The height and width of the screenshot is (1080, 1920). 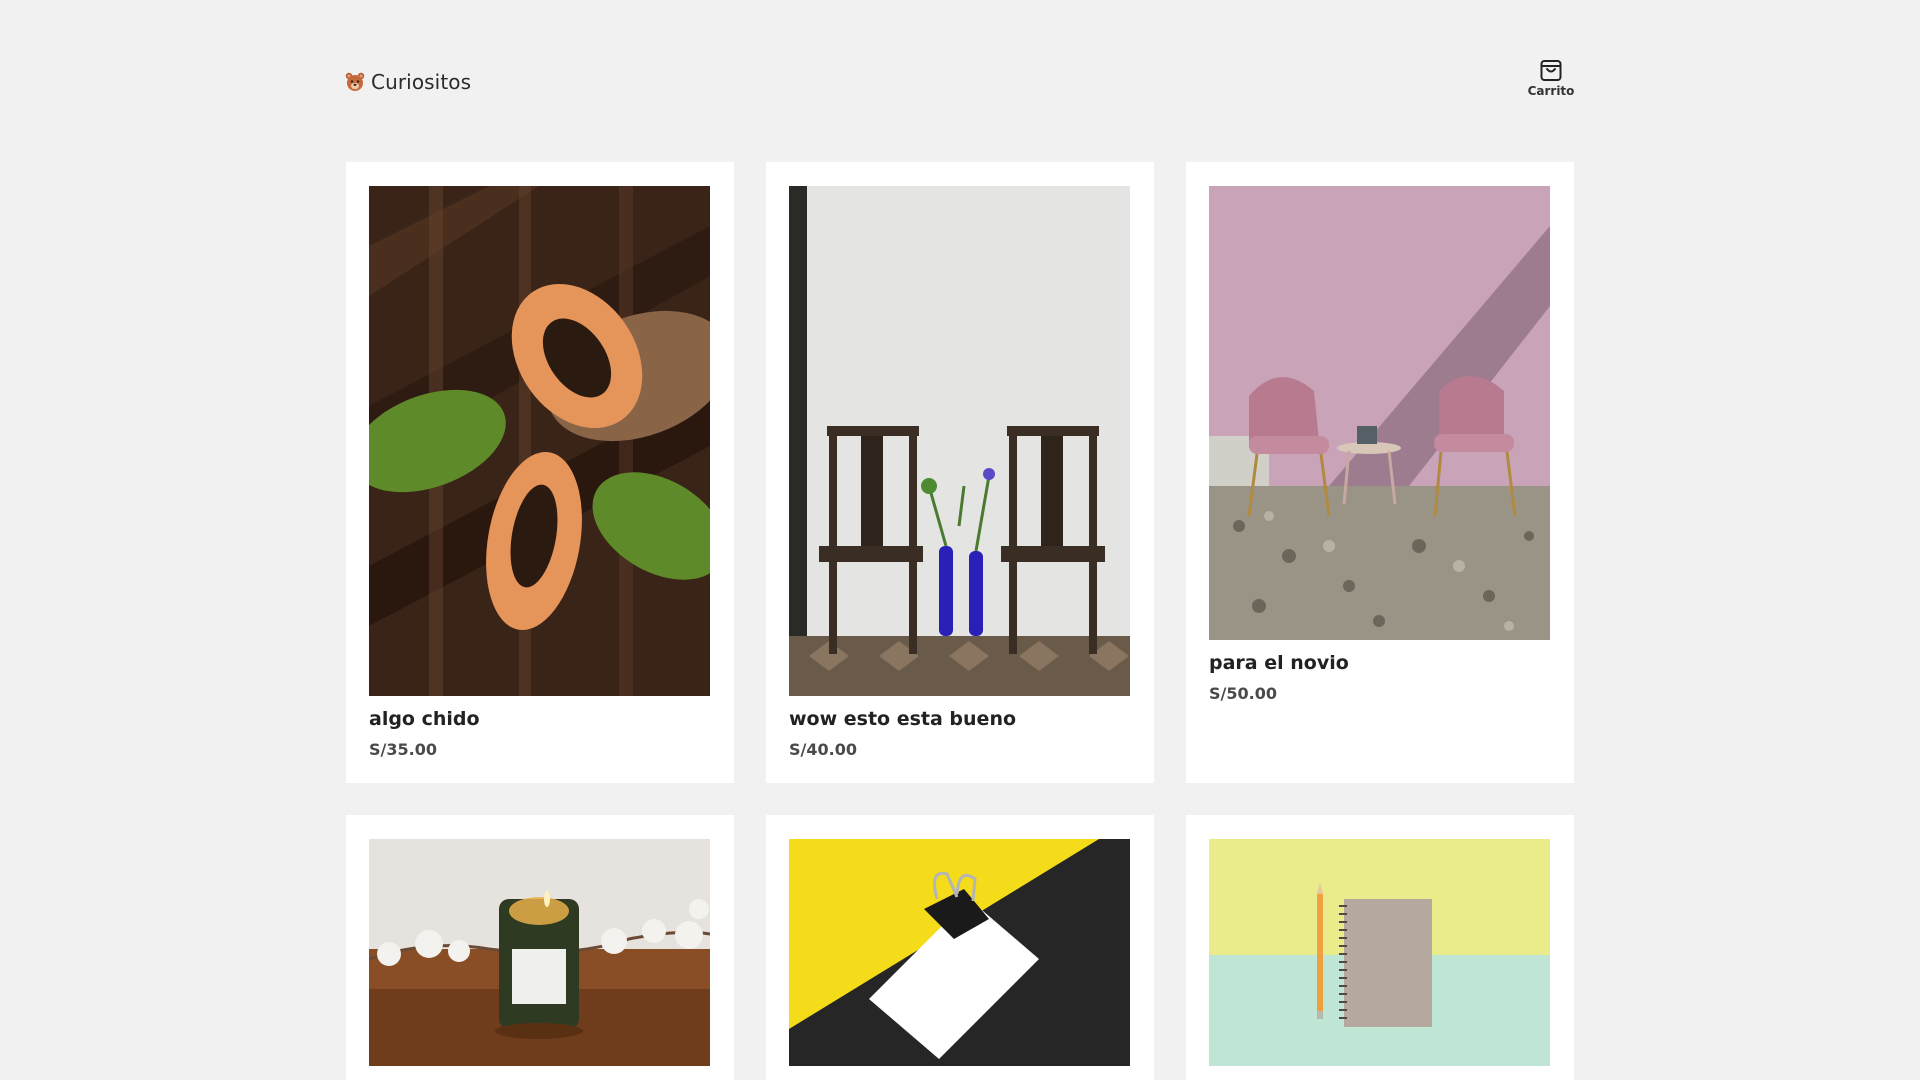 I want to click on product-price: S/35.00, so click(x=403, y=749).